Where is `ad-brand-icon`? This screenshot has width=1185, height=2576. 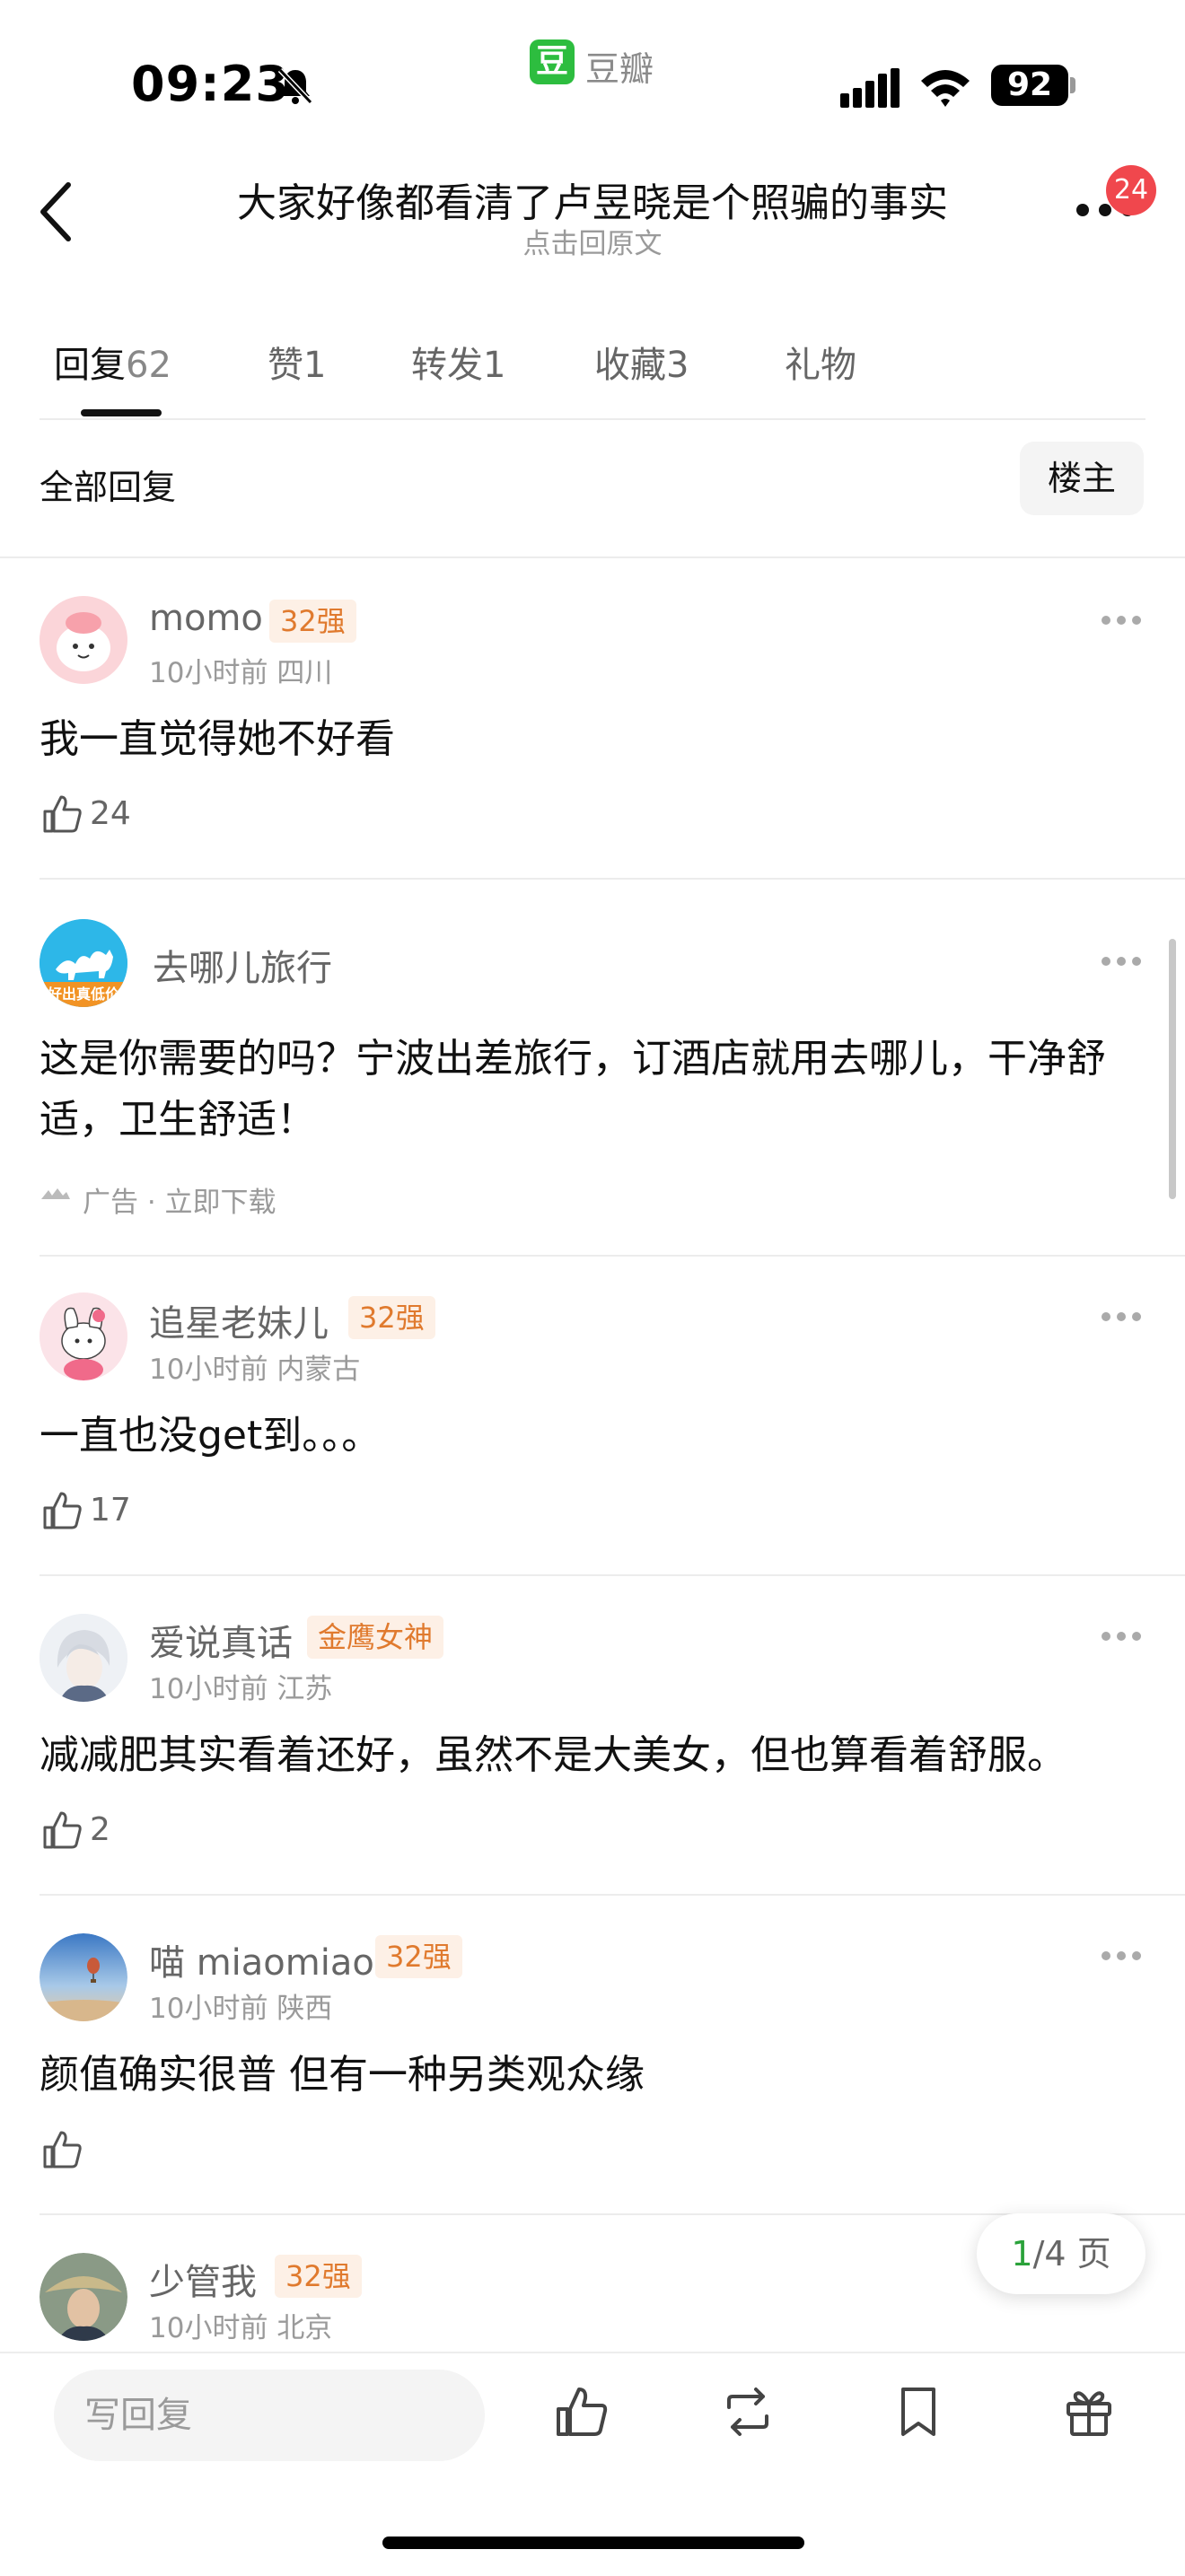
ad-brand-icon is located at coordinates (55, 1193).